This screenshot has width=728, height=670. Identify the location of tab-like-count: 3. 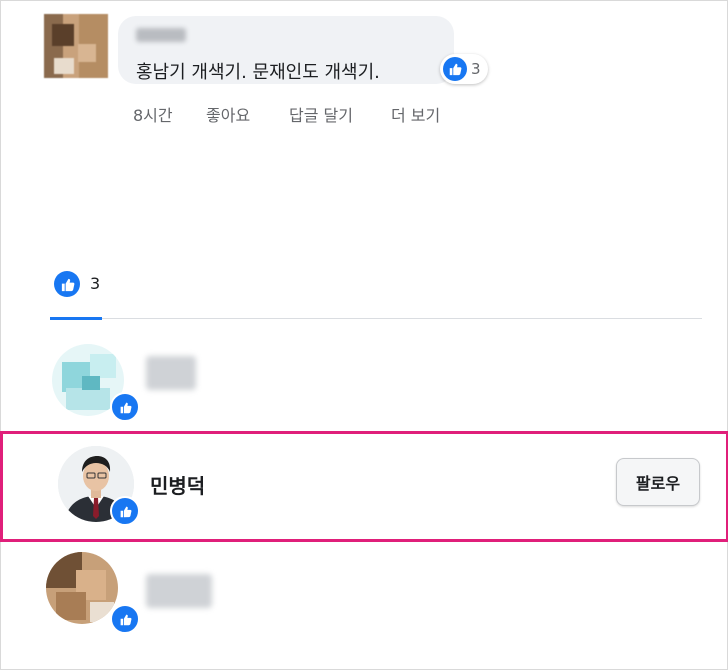
(95, 283).